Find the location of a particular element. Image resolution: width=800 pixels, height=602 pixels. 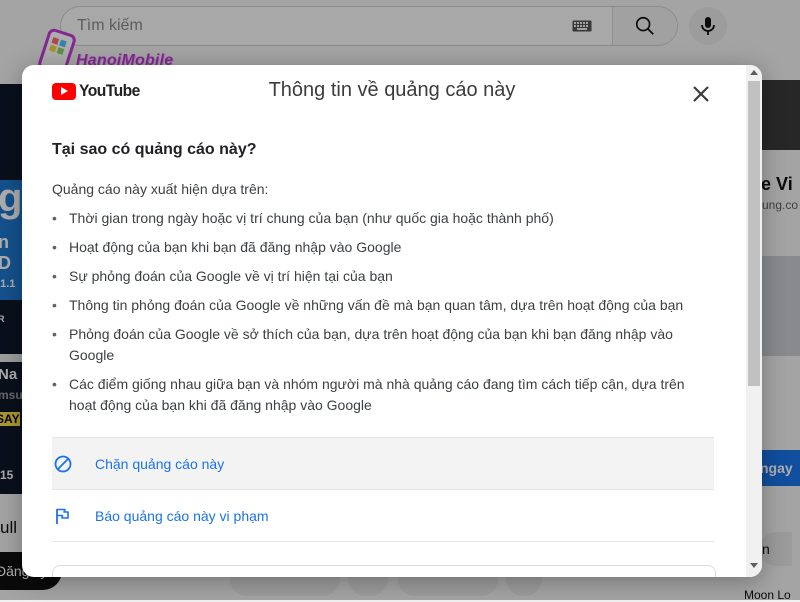

dialog-title: Thông tin về quảng cáo này is located at coordinates (392, 90).